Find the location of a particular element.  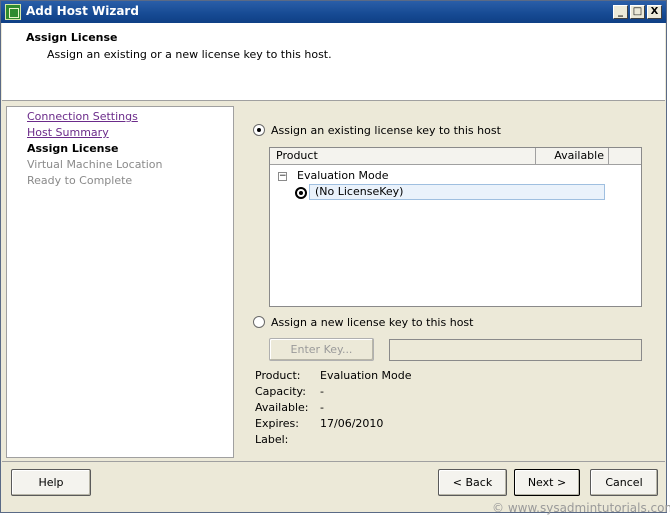

list-header: Product Available is located at coordinates (455, 156).